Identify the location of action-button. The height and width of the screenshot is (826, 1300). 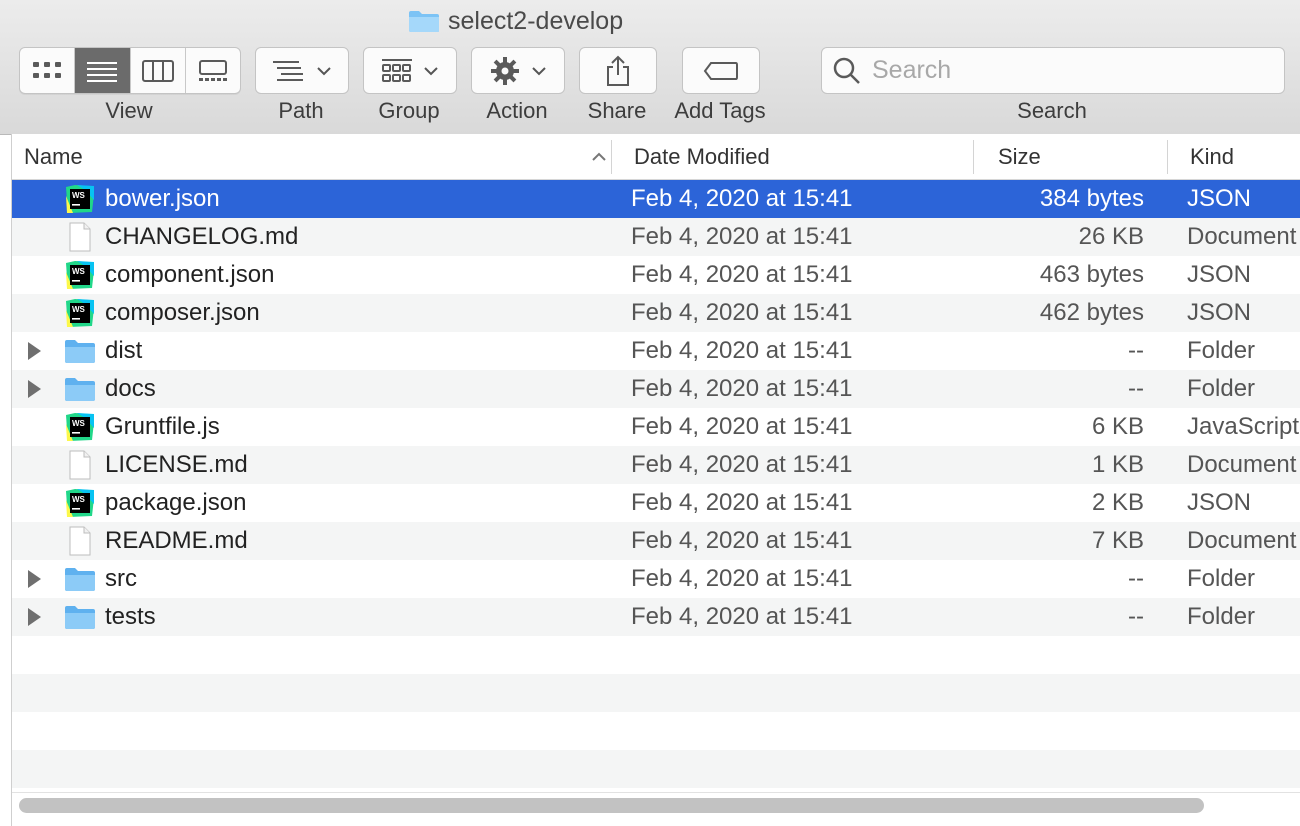
(518, 70).